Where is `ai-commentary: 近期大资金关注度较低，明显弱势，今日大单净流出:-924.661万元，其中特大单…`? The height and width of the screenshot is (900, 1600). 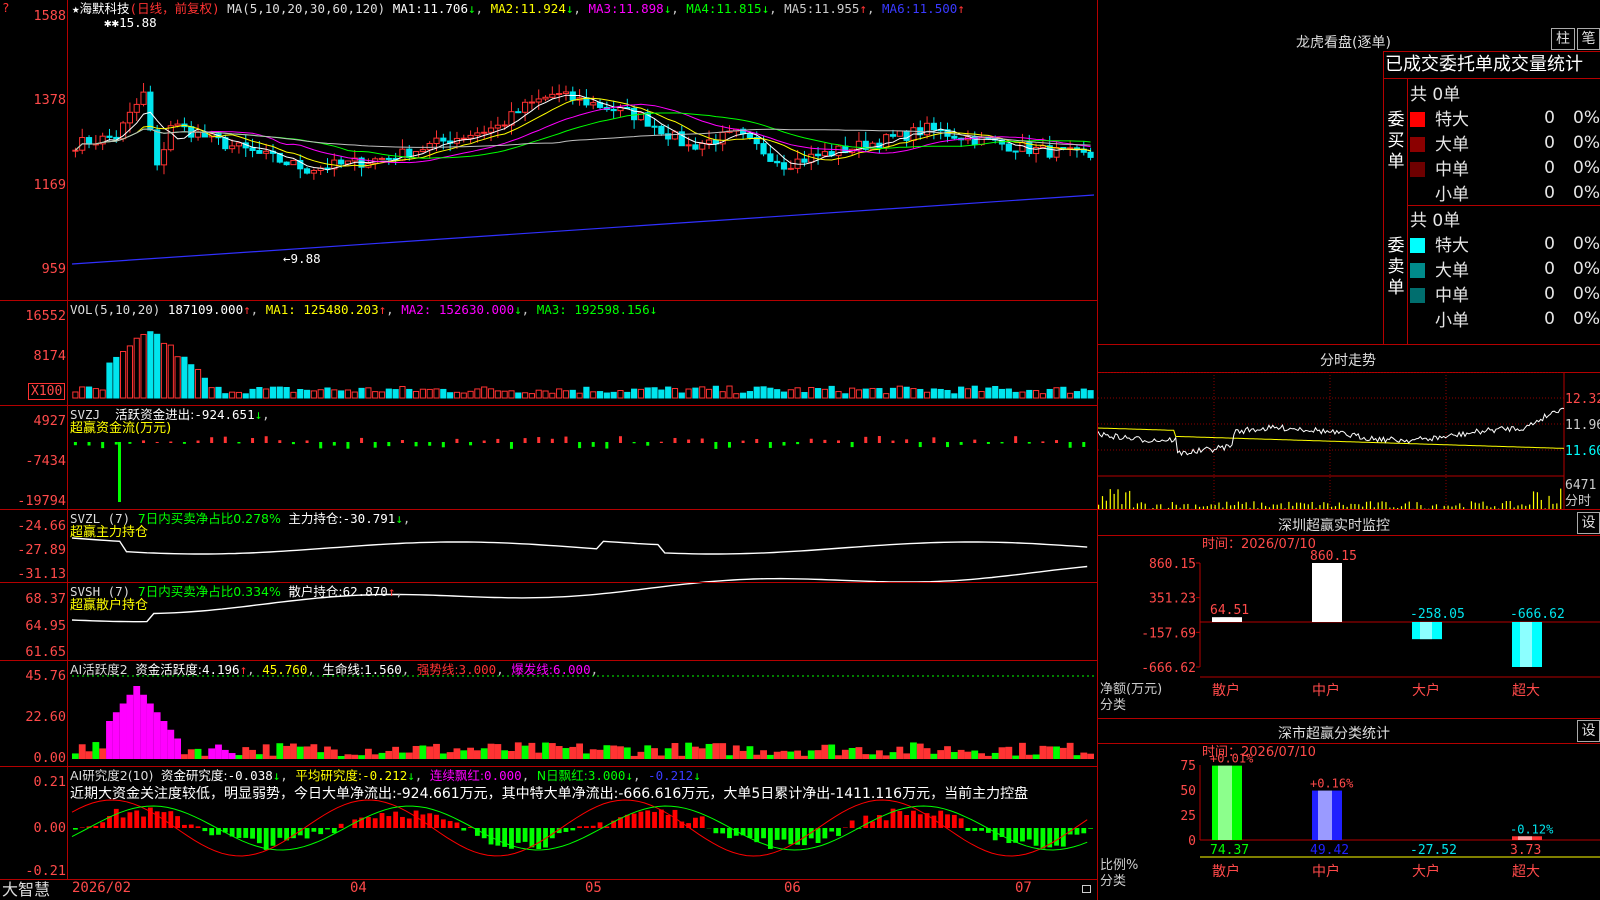 ai-commentary: 近期大资金关注度较低，明显弱势，今日大单净流出:-924.661万元，其中特大单… is located at coordinates (549, 794).